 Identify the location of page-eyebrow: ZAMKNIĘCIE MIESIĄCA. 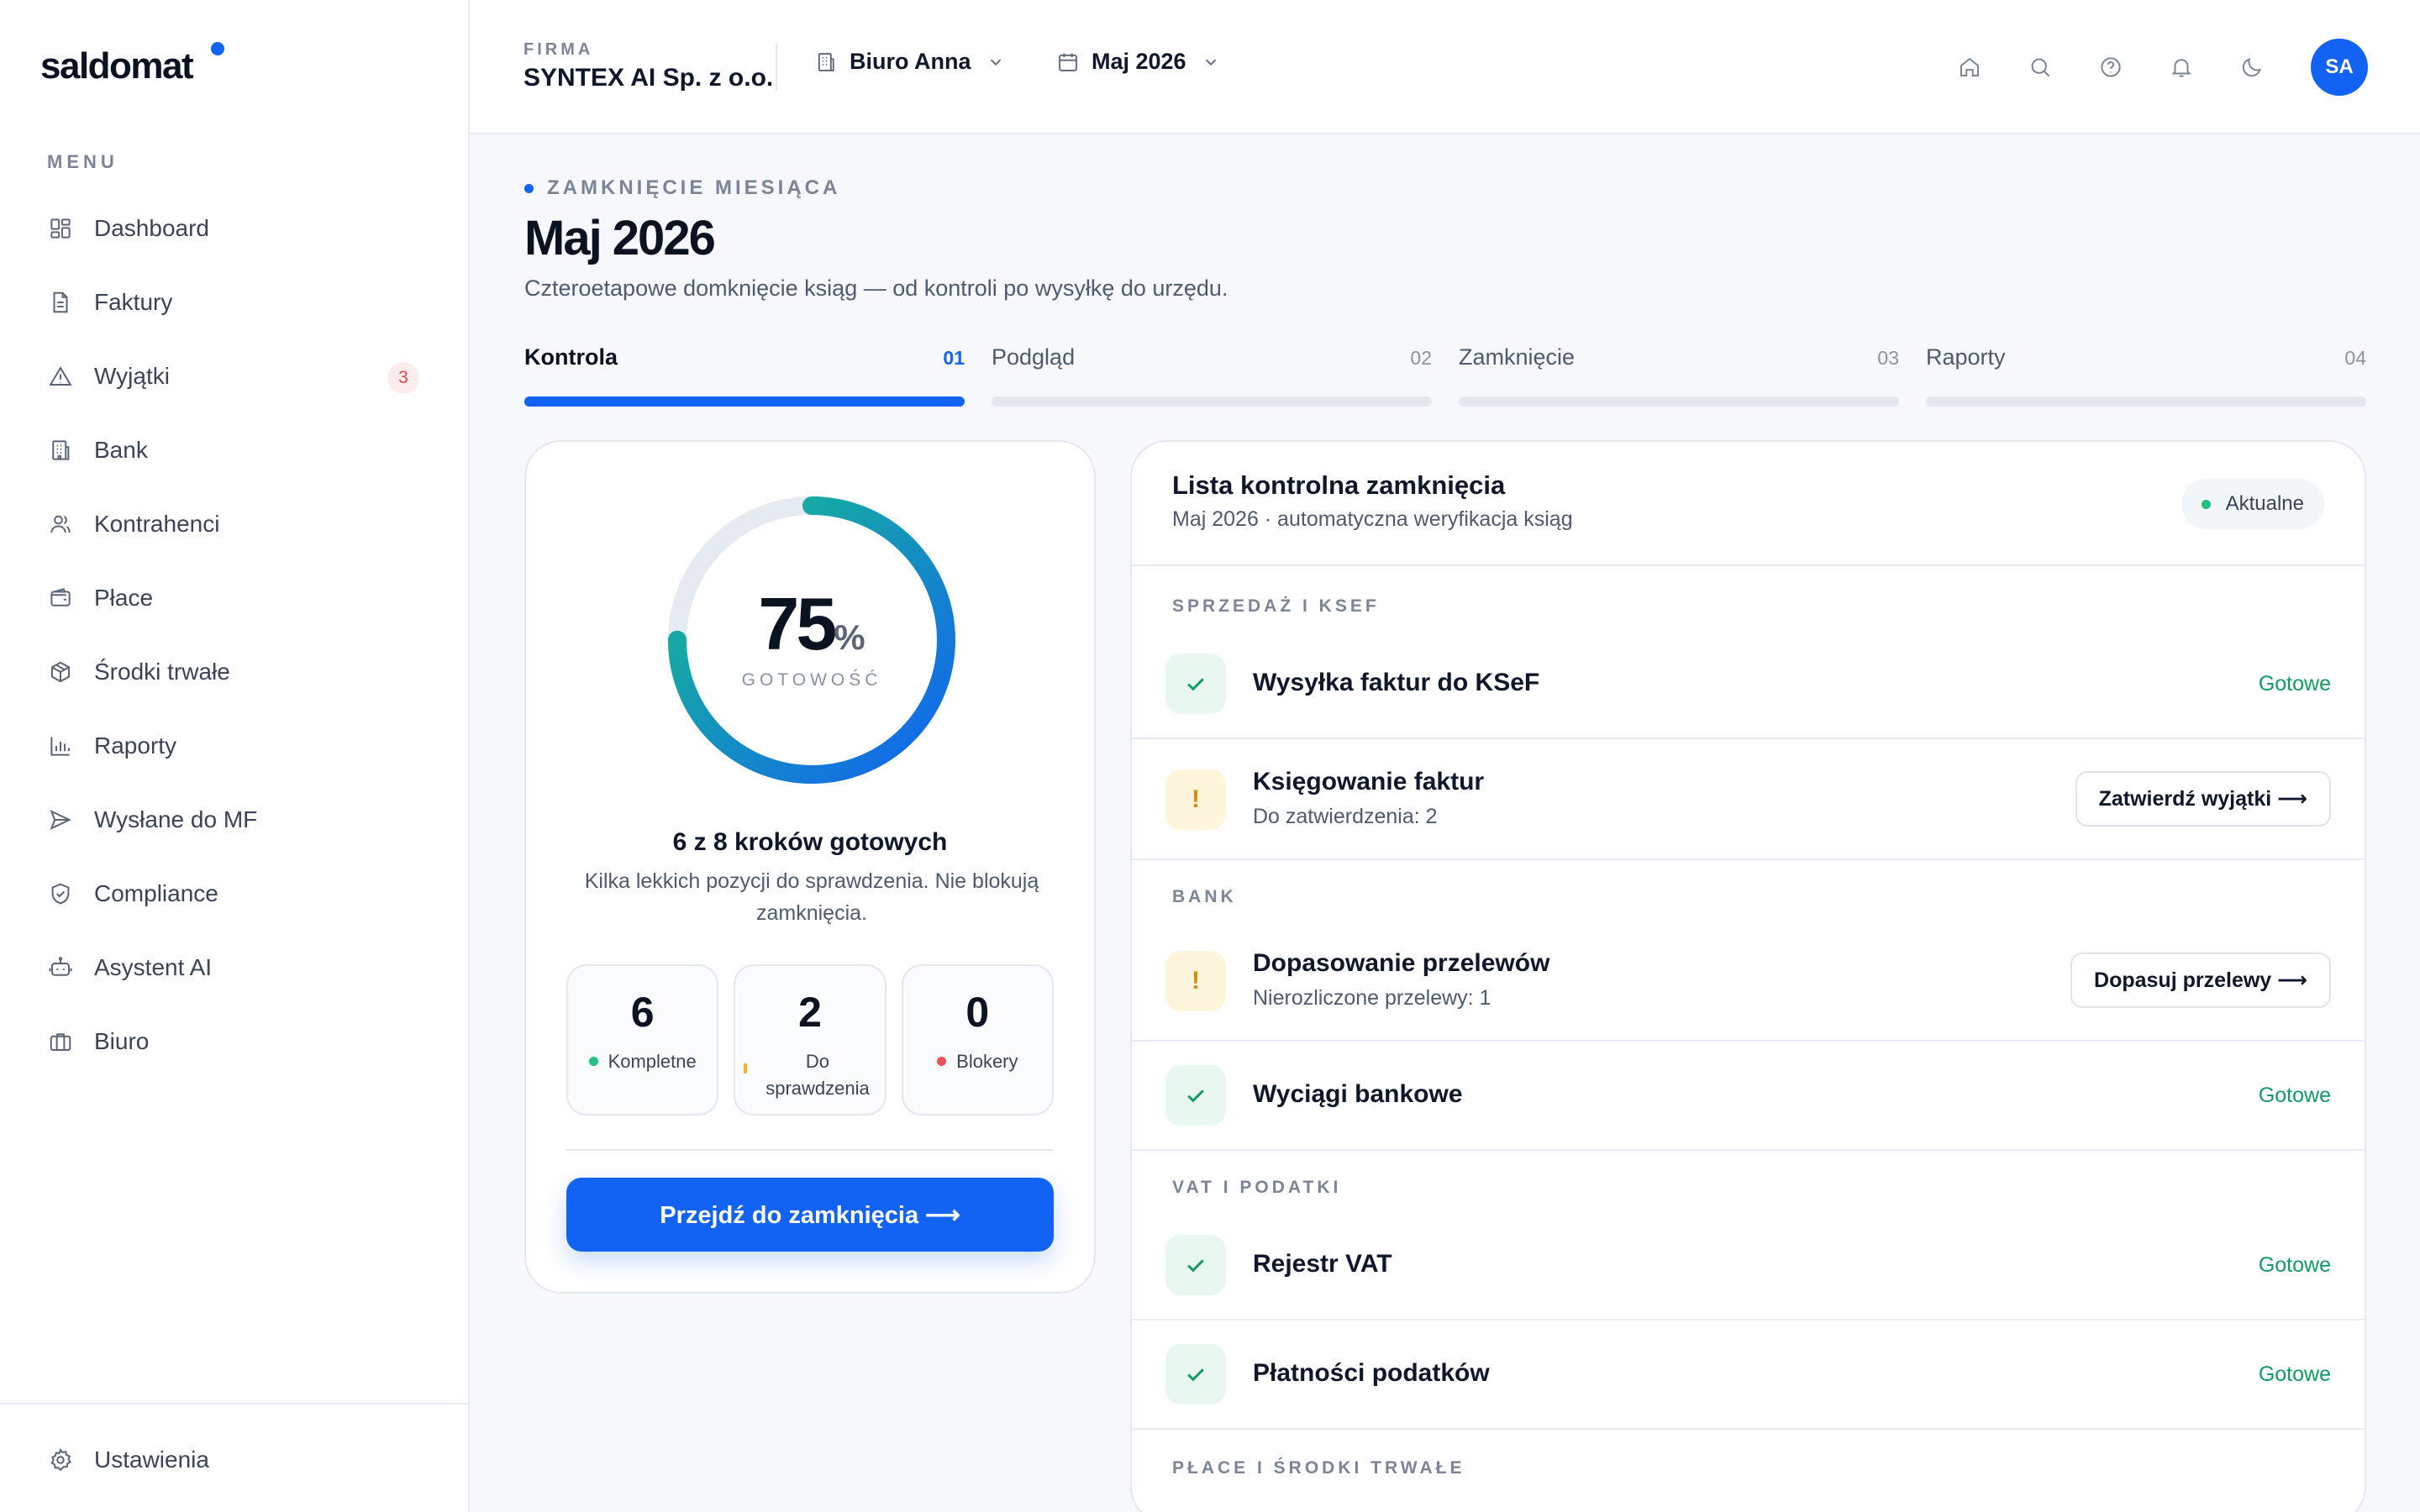
(682, 188).